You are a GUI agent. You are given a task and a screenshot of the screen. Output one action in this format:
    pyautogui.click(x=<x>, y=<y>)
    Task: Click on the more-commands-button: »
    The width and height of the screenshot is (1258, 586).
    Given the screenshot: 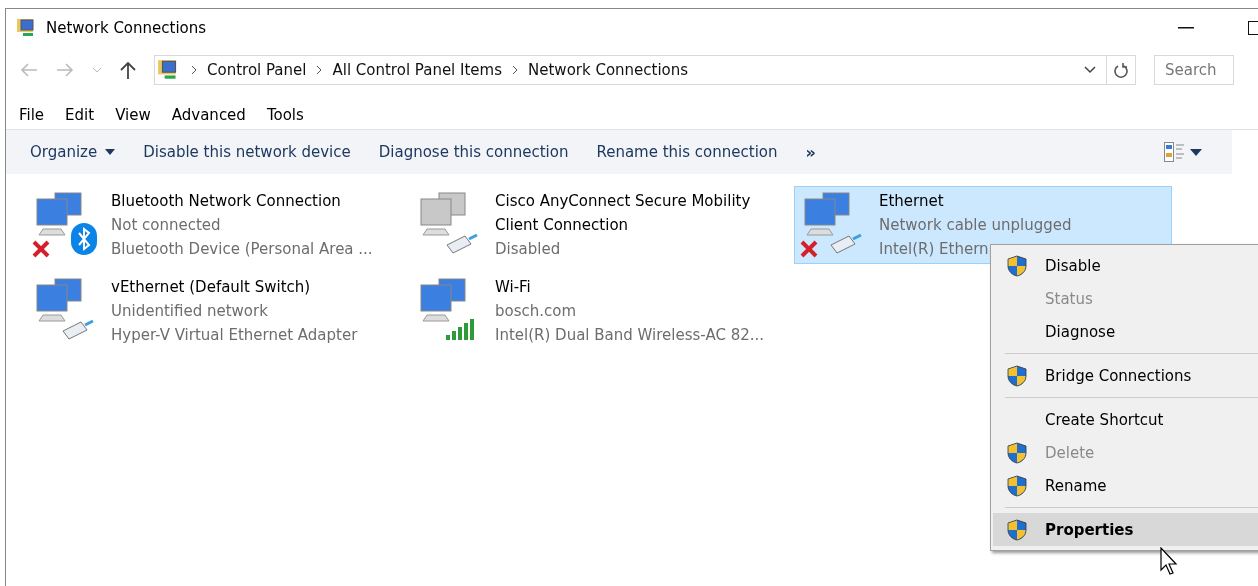 What is the action you would take?
    pyautogui.click(x=810, y=152)
    